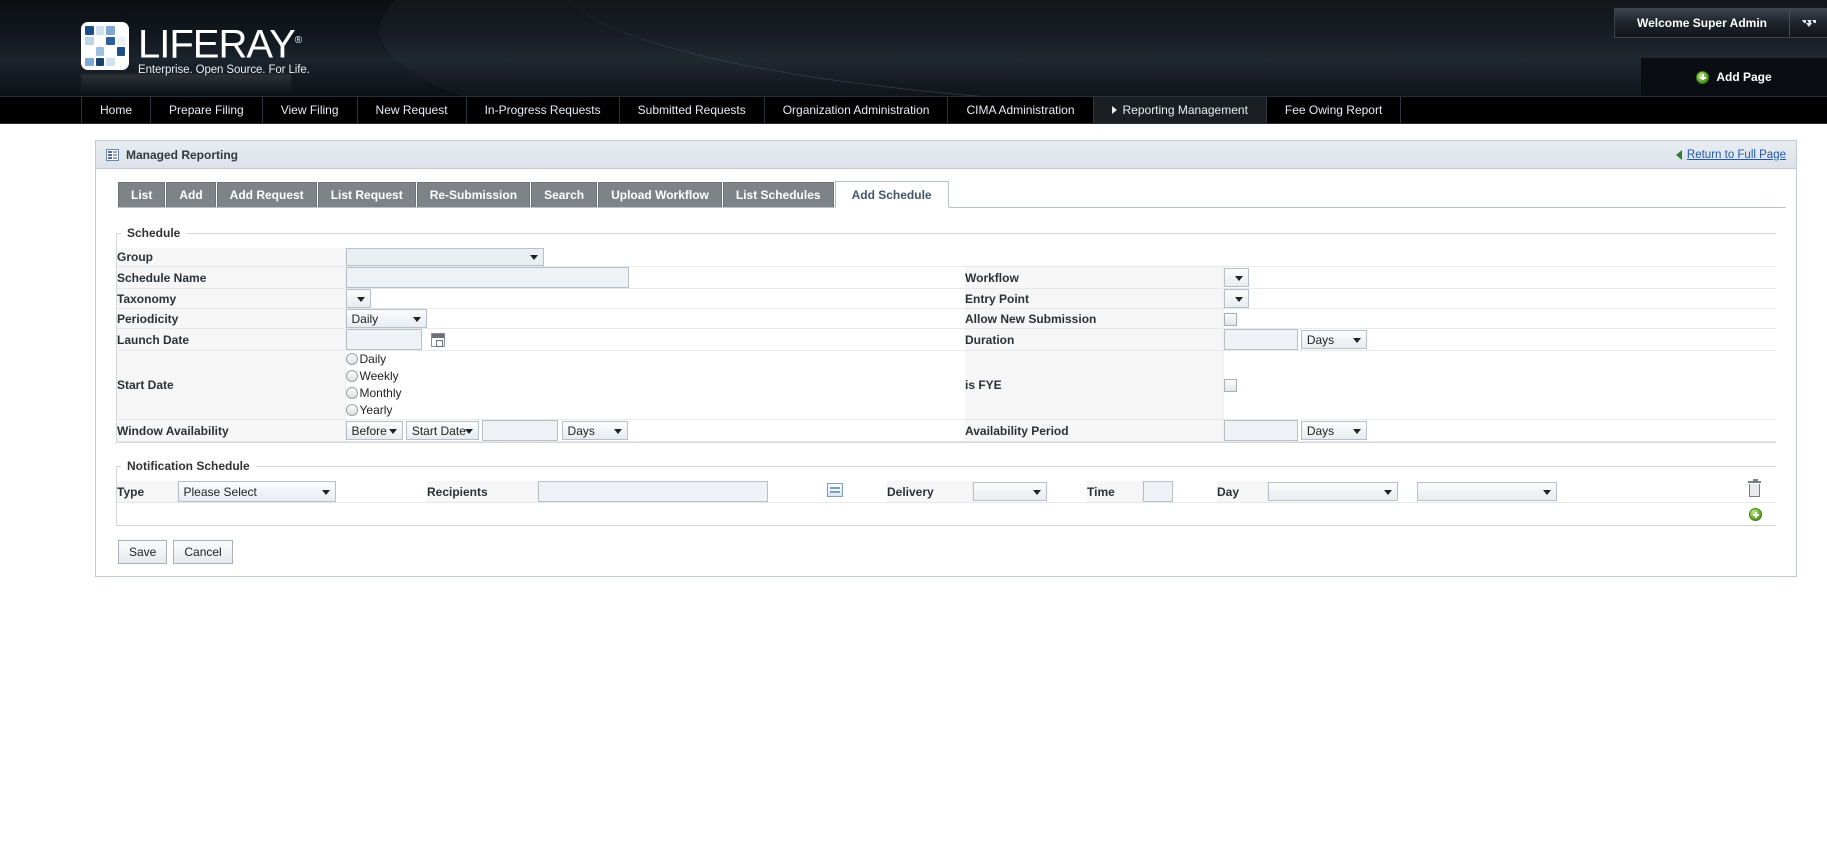 This screenshot has width=1827, height=845. Describe the element at coordinates (1094, 339) in the screenshot. I see `label-duration: Duration` at that location.